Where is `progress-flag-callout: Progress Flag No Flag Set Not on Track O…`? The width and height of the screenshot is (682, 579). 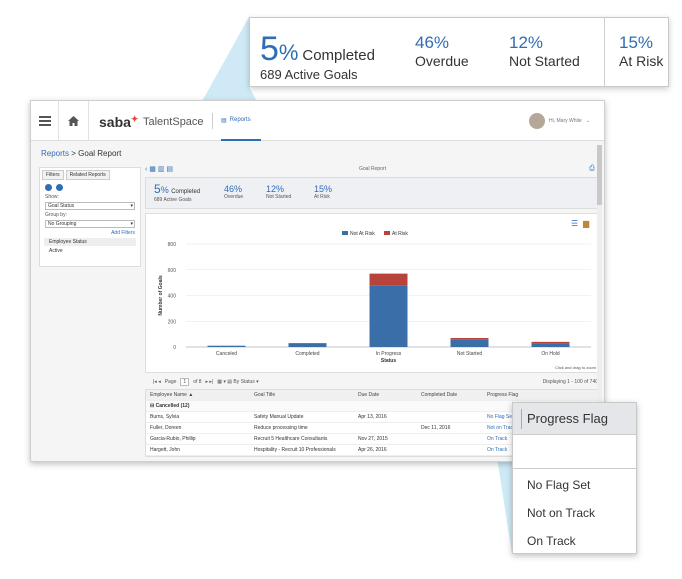 progress-flag-callout: Progress Flag No Flag Set Not on Track O… is located at coordinates (574, 478).